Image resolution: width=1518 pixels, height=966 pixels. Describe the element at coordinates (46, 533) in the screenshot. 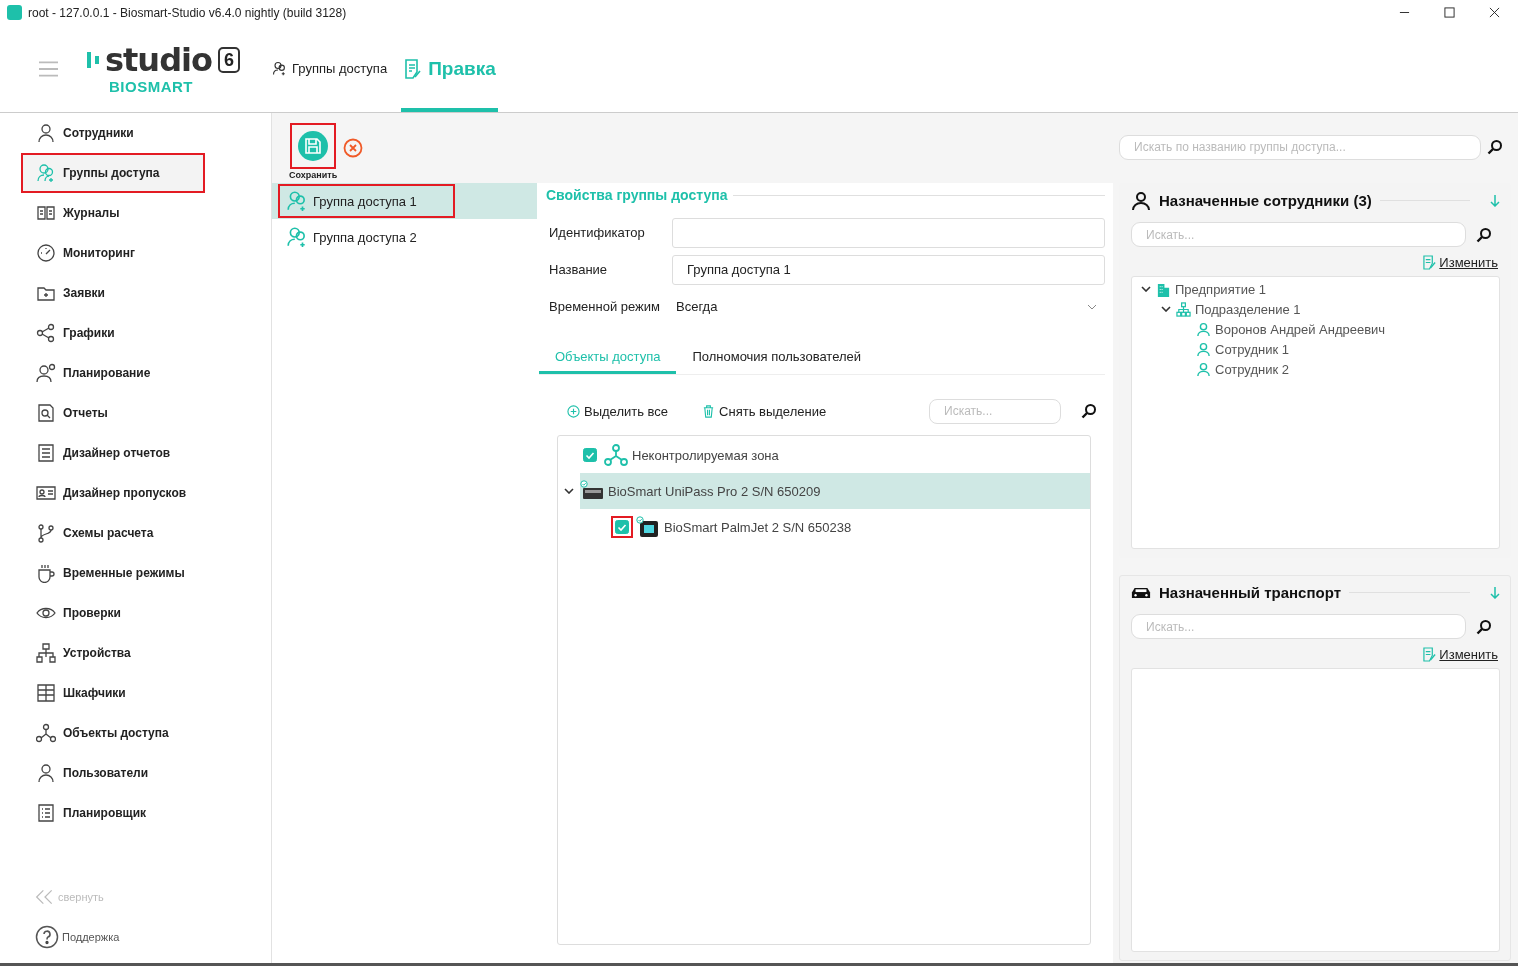

I see `branch-icon` at that location.